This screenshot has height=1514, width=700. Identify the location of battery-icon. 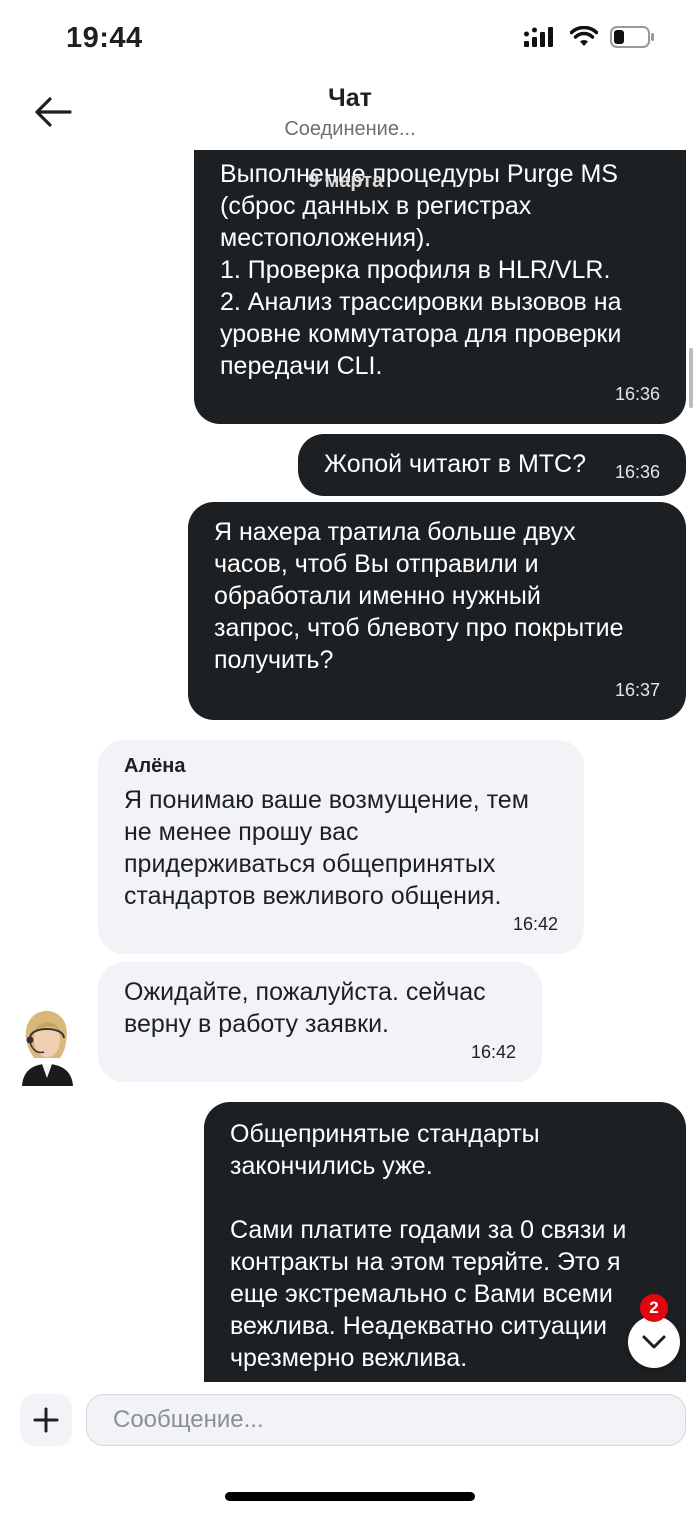
(632, 37).